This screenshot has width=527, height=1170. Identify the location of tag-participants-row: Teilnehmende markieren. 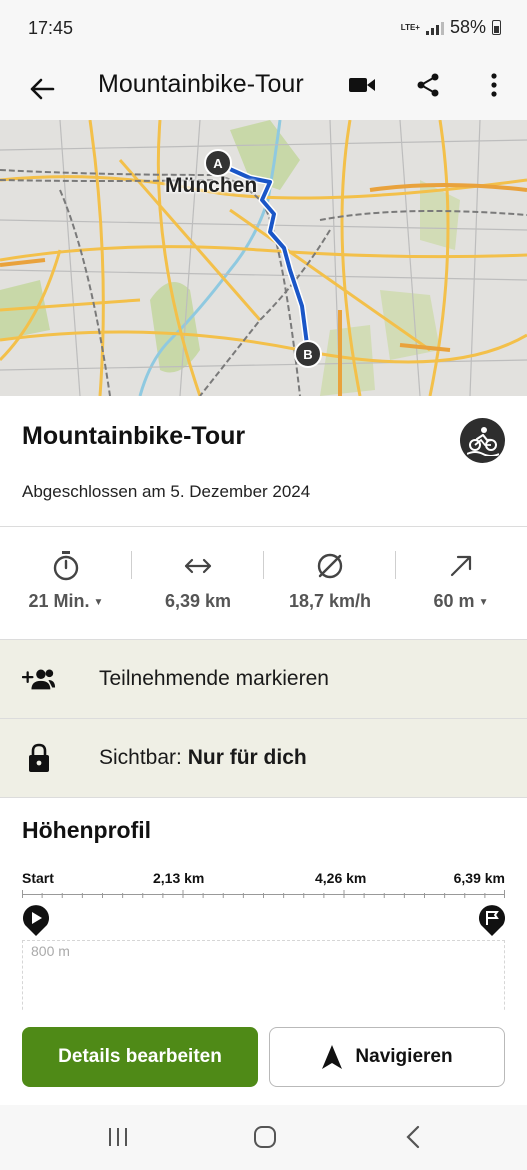
(263, 679).